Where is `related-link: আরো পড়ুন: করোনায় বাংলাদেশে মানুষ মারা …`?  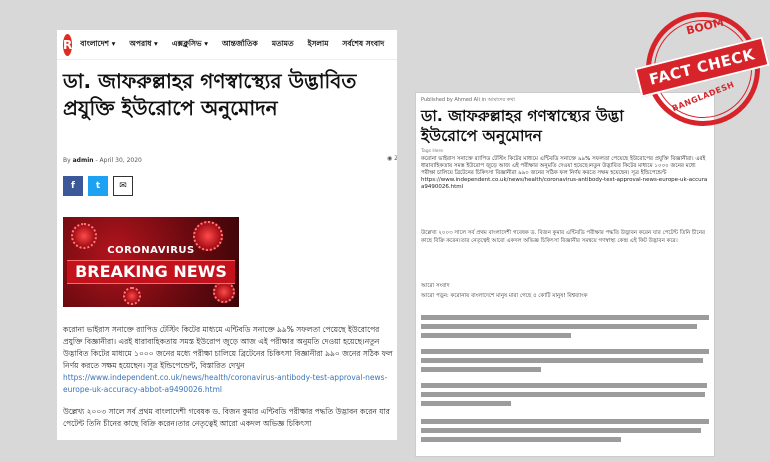 related-link: আরো পড়ুন: করোনায় বাংলাদেশে মানুষ মারা … is located at coordinates (566, 297).